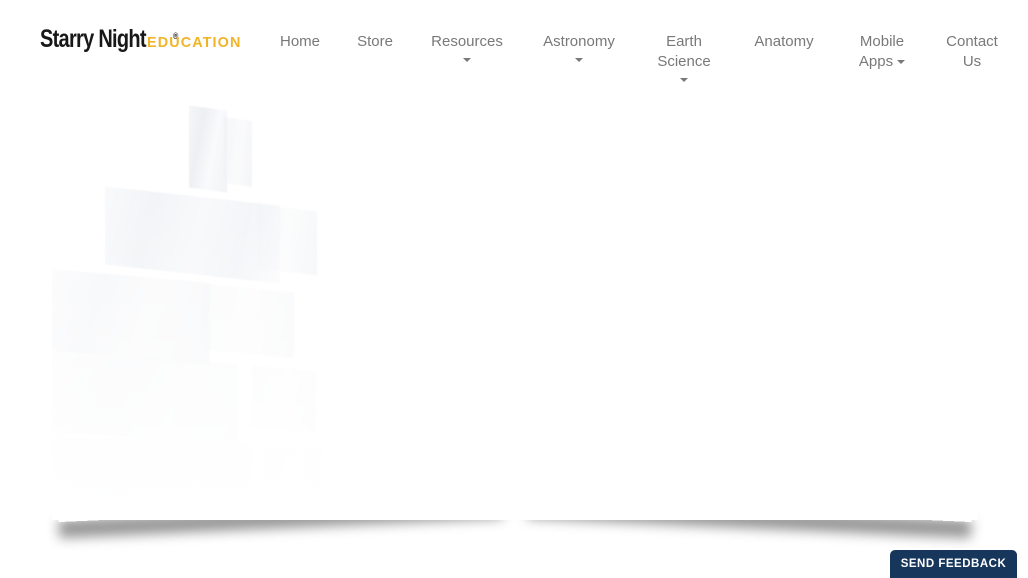 This screenshot has width=1028, height=578. Describe the element at coordinates (194, 42) in the screenshot. I see `logo-sub-brand: EDUCATION` at that location.